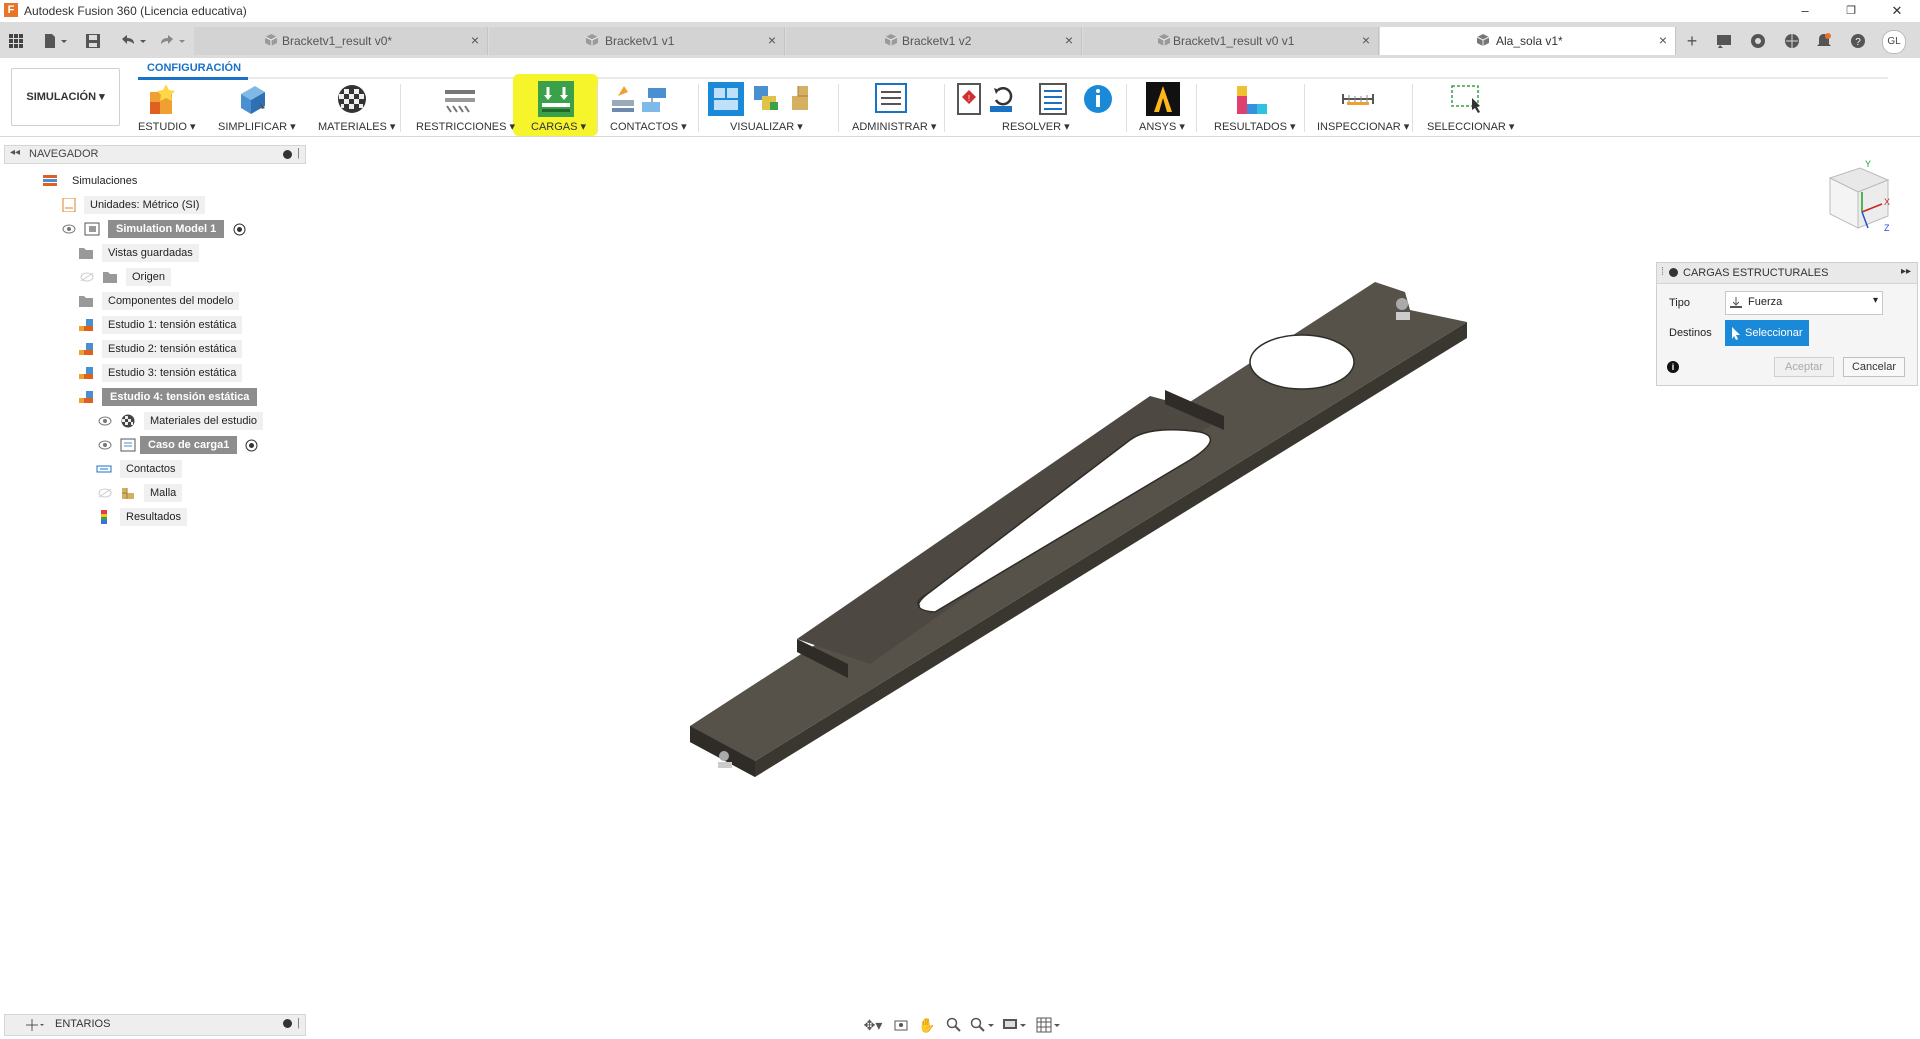 The width and height of the screenshot is (1920, 1039). Describe the element at coordinates (1034, 99) in the screenshot. I see `solve-icon: !` at that location.